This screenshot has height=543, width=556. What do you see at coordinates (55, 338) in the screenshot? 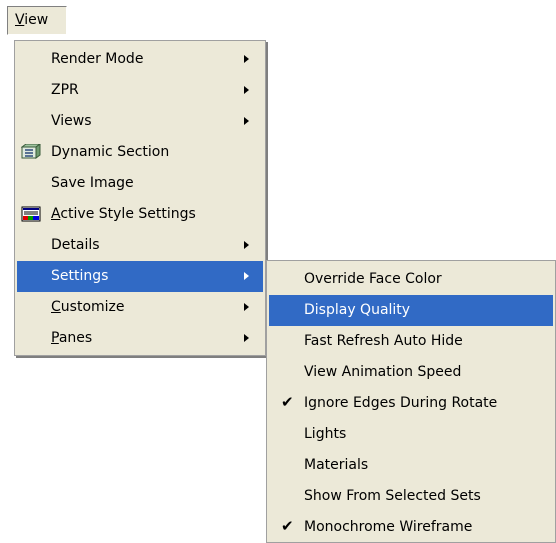
I see `panes-mnemonic: P` at bounding box center [55, 338].